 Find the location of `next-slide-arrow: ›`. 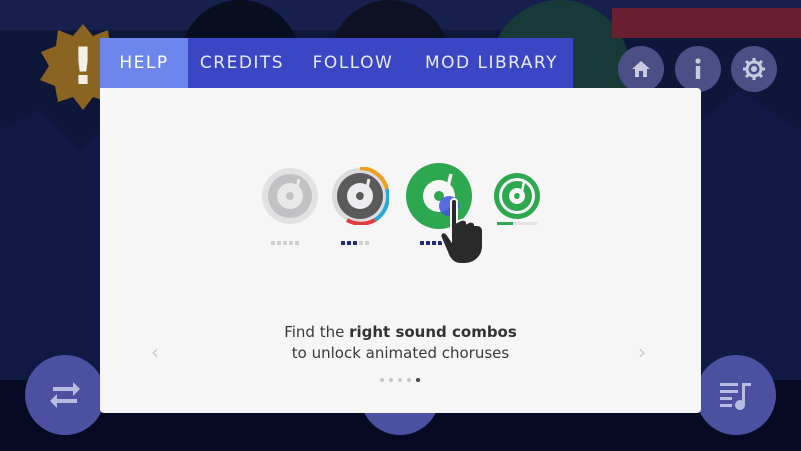

next-slide-arrow: › is located at coordinates (642, 352).